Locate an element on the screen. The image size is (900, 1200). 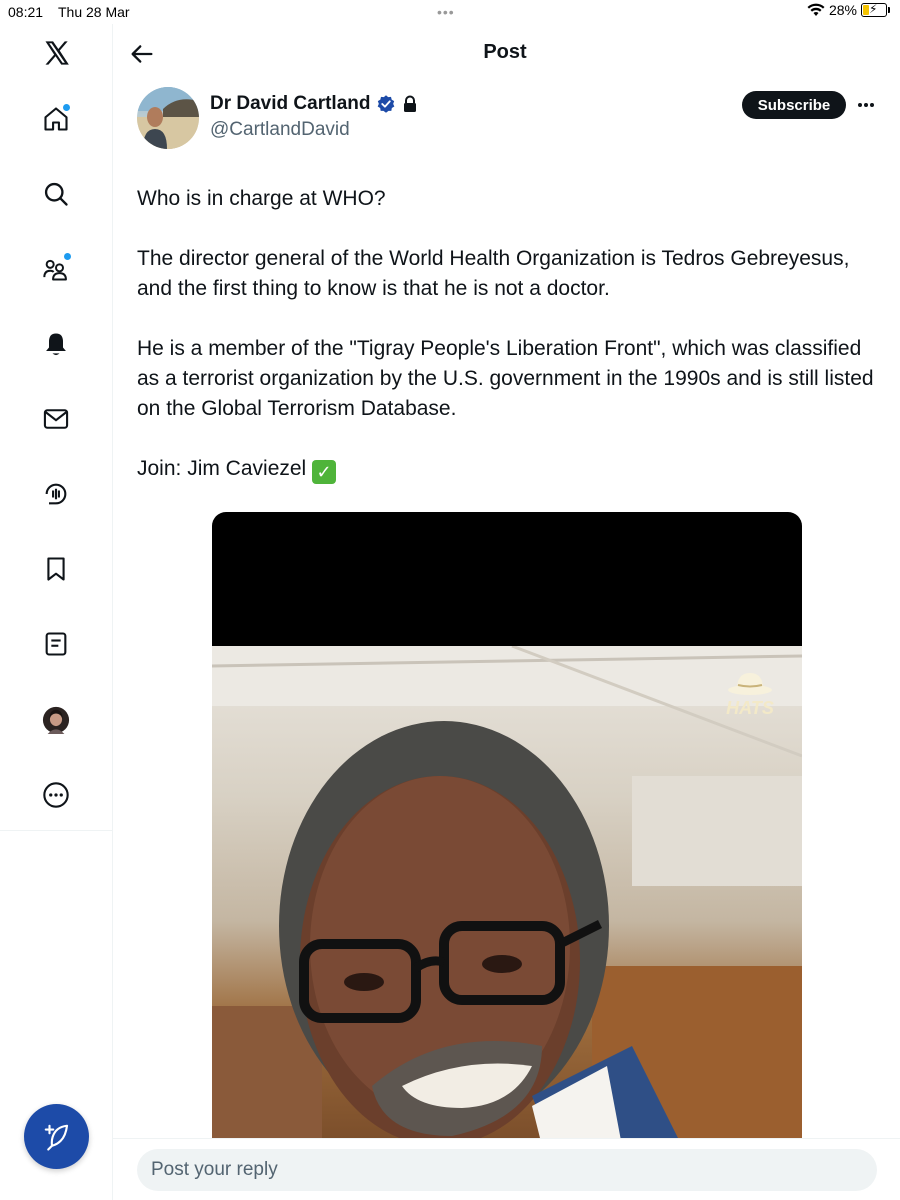
status-right: 28% ⚡ is located at coordinates (848, 10).